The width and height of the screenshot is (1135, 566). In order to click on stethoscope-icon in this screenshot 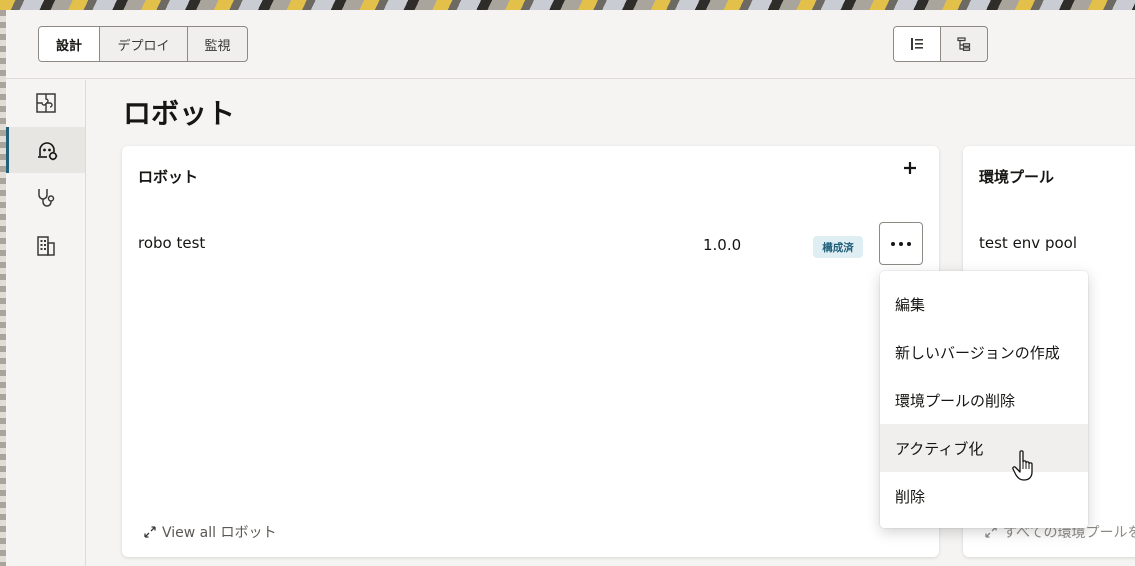, I will do `click(45, 198)`.